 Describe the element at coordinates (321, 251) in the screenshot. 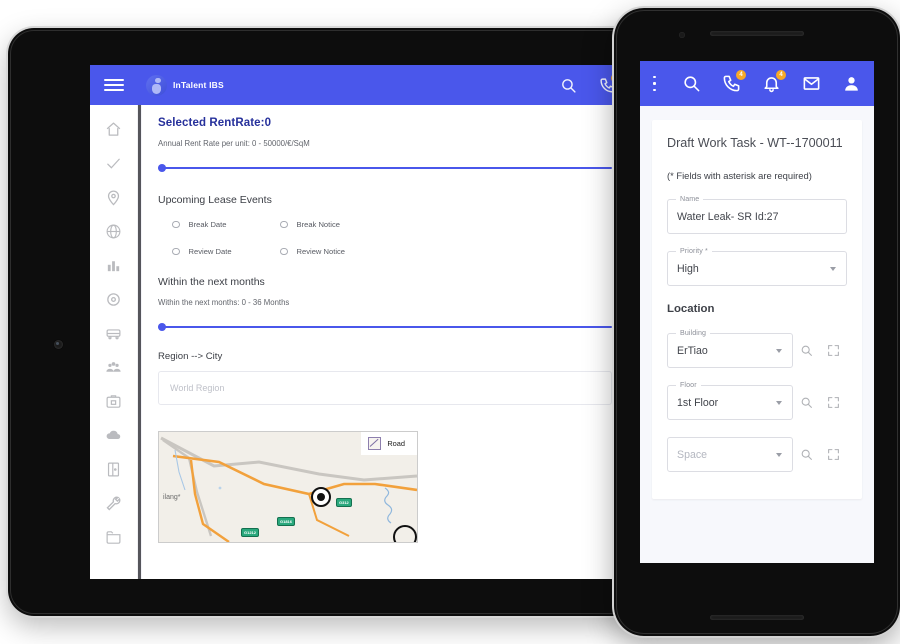

I see `radio-label: Review Notice` at that location.